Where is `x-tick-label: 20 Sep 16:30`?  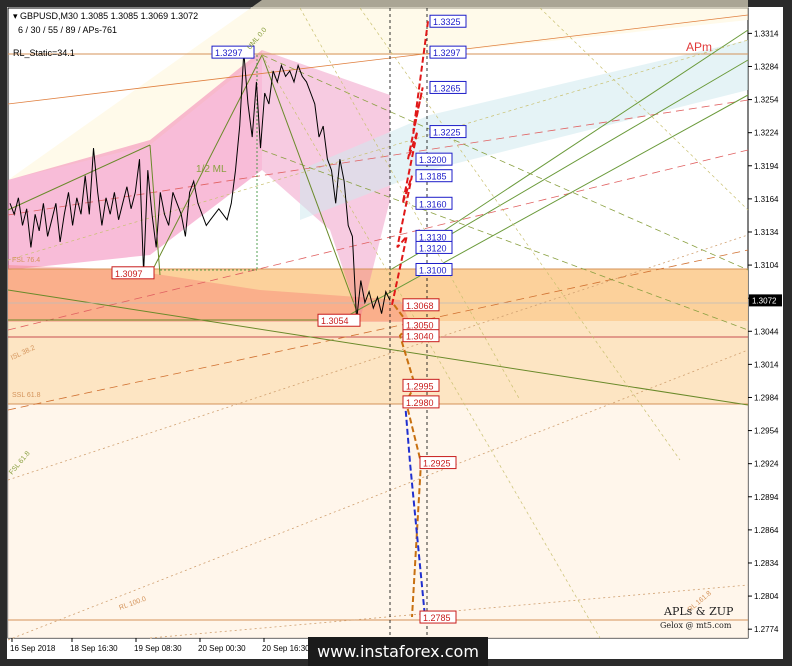 x-tick-label: 20 Sep 16:30 is located at coordinates (286, 648).